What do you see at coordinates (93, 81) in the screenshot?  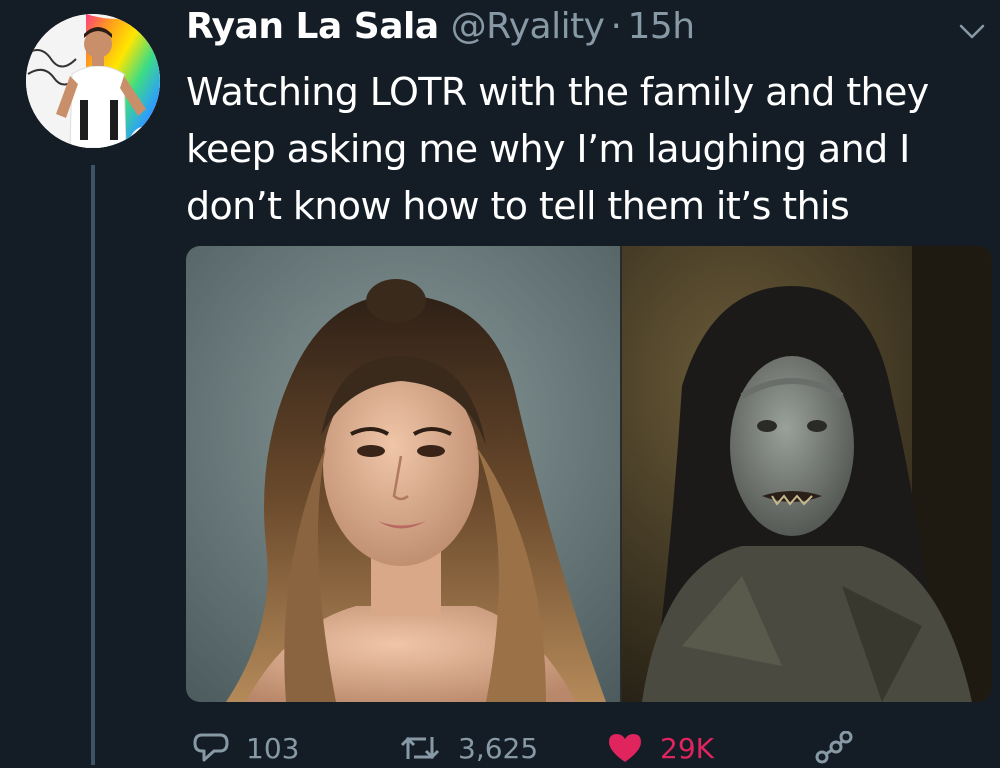 I see `avatar` at bounding box center [93, 81].